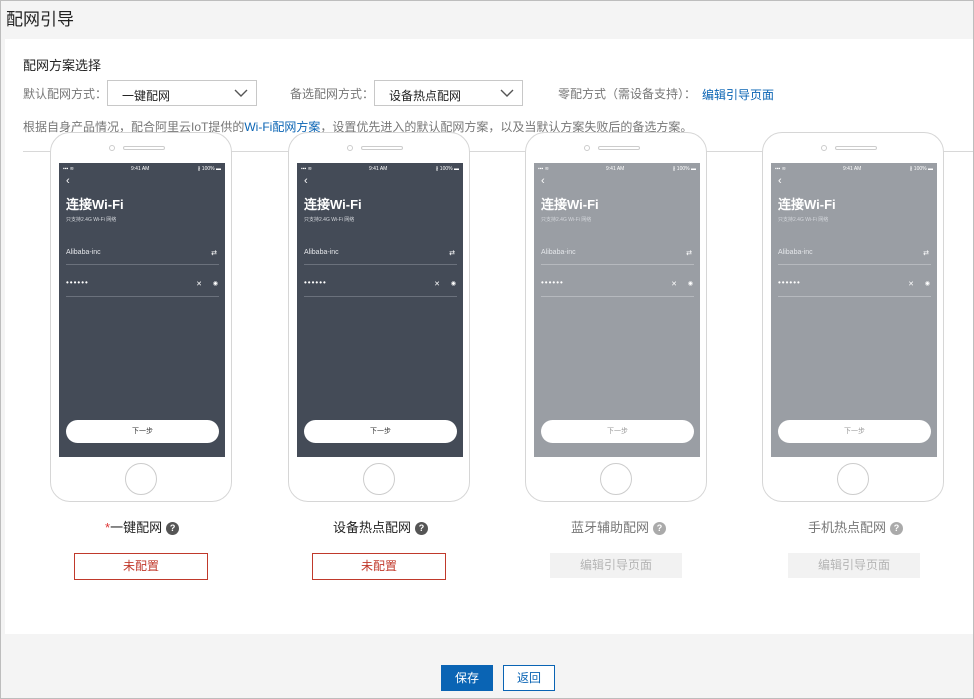  What do you see at coordinates (372, 527) in the screenshot?
I see `caption-text: 设备热点配网` at bounding box center [372, 527].